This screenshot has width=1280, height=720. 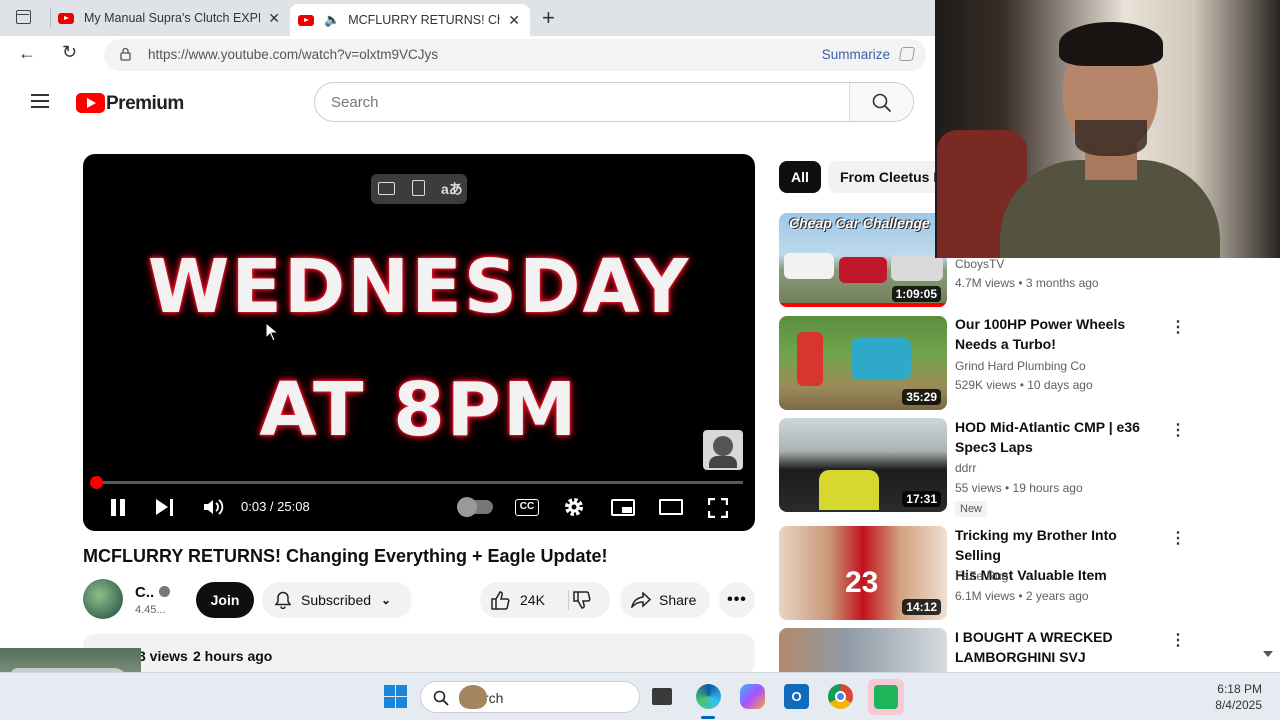 What do you see at coordinates (863, 363) in the screenshot?
I see `rec-thumbnail: 35:29` at bounding box center [863, 363].